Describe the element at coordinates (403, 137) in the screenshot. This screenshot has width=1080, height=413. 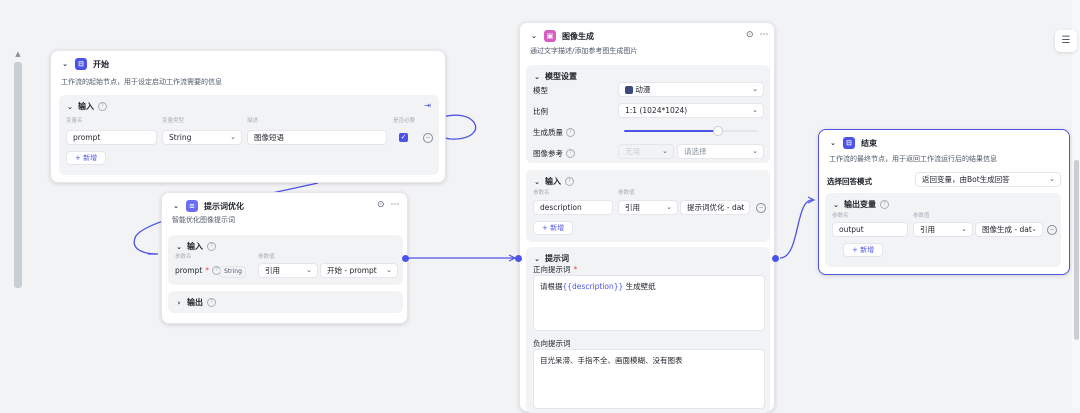
I see `required-checkbox: ✓` at that location.